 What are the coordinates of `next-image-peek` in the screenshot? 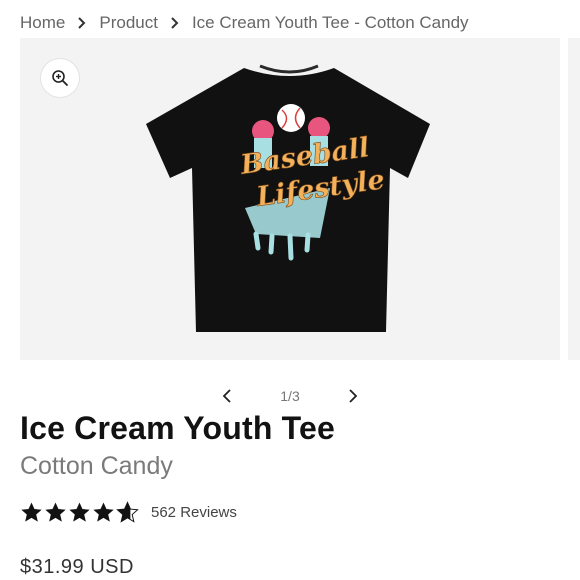 It's located at (574, 199).